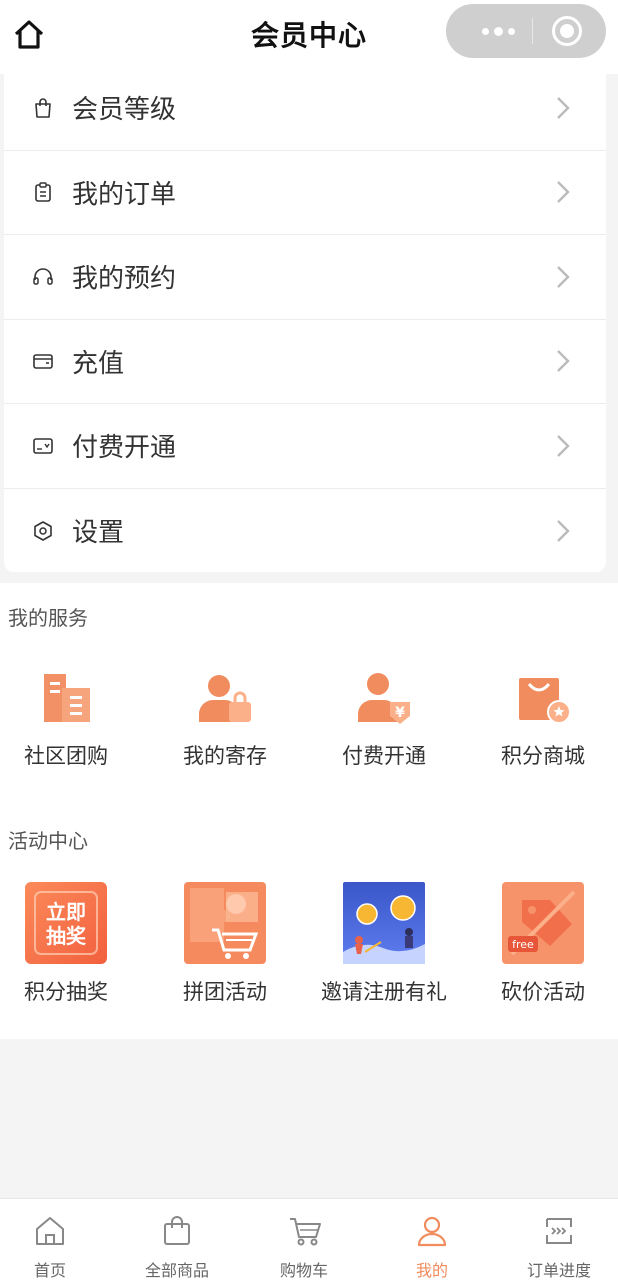 This screenshot has height=1284, width=618. I want to click on tab-all-products: 全部商品, so click(177, 1241).